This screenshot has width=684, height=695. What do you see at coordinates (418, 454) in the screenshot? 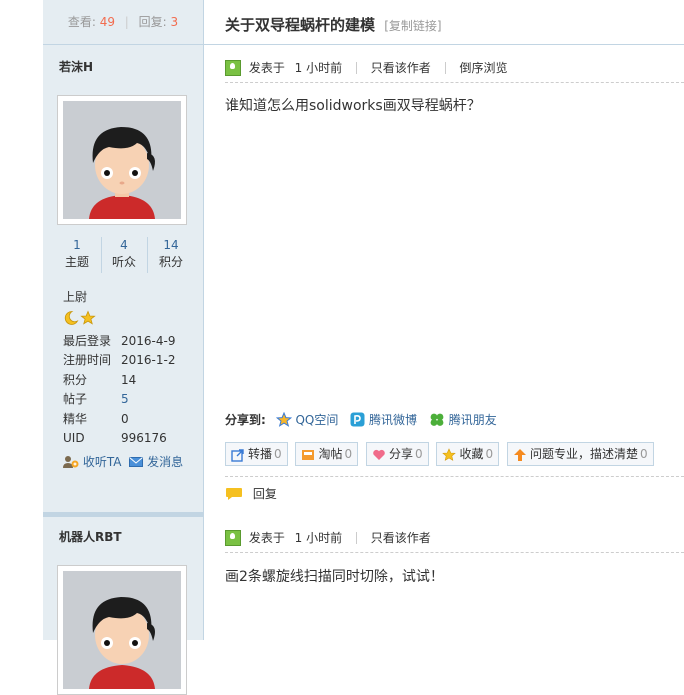
I see `share-count: 0` at bounding box center [418, 454].